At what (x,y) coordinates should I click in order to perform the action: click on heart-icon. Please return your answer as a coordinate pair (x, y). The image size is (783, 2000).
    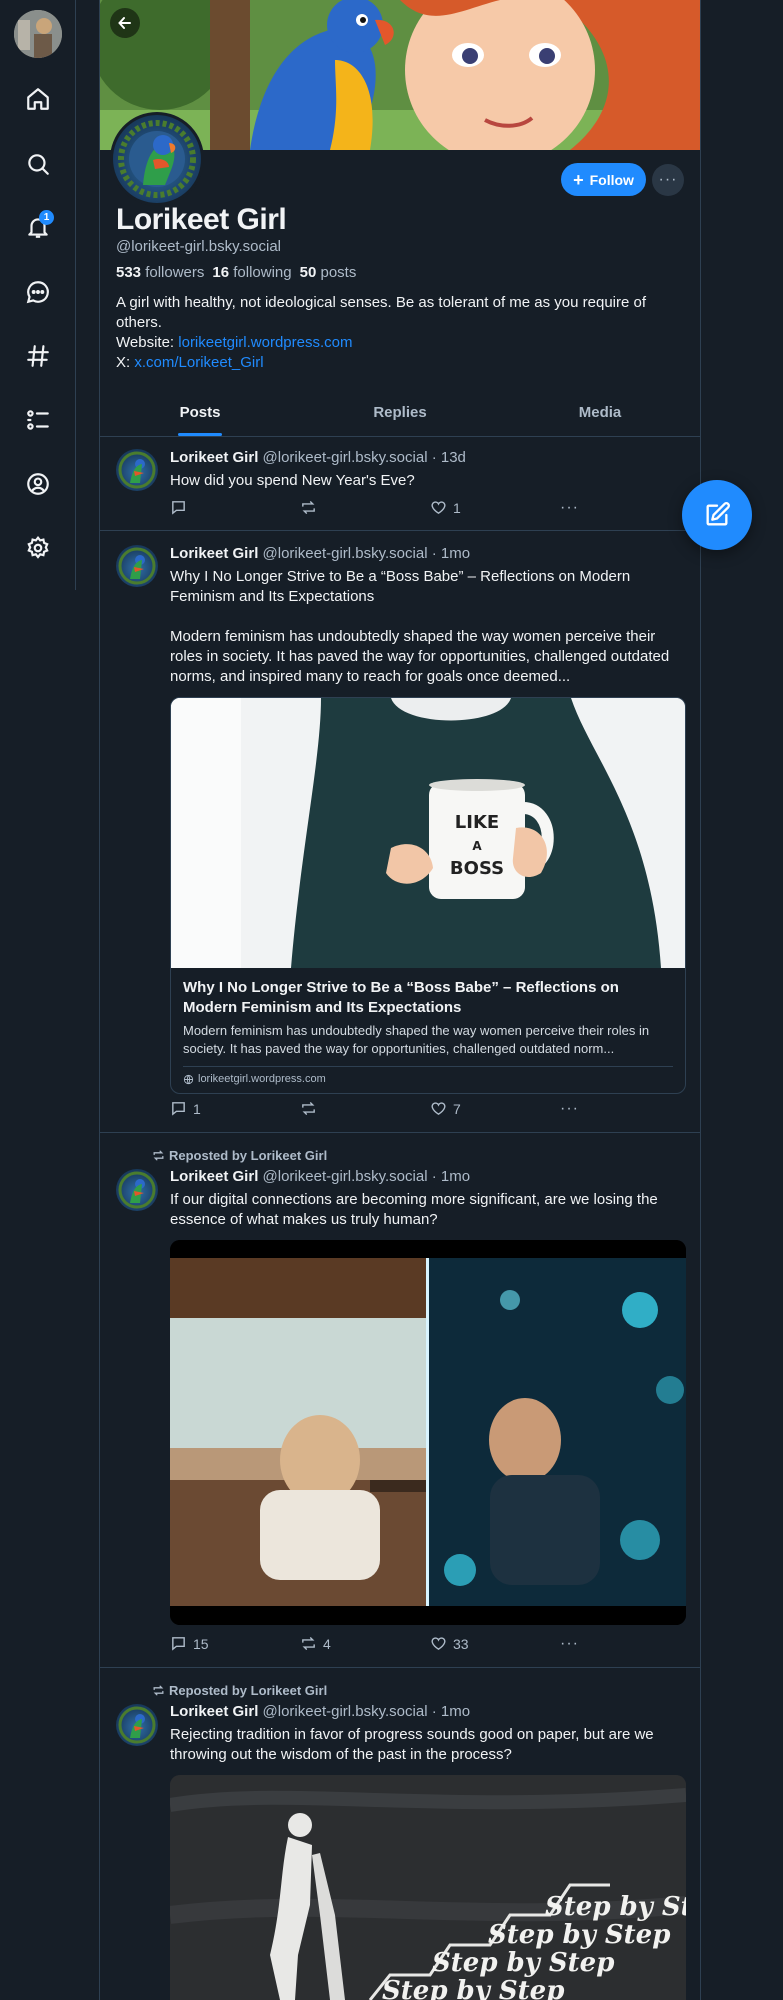
    Looking at the image, I should click on (438, 508).